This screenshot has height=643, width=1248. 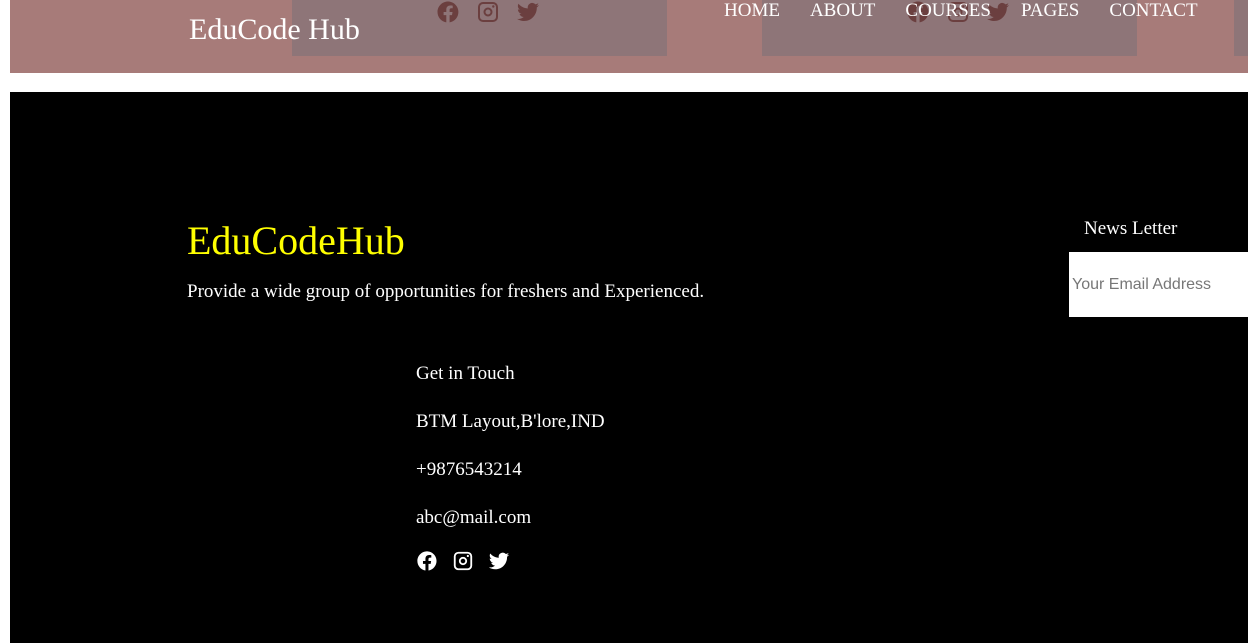 I want to click on hero-panel-edge, so click(x=1241, y=28).